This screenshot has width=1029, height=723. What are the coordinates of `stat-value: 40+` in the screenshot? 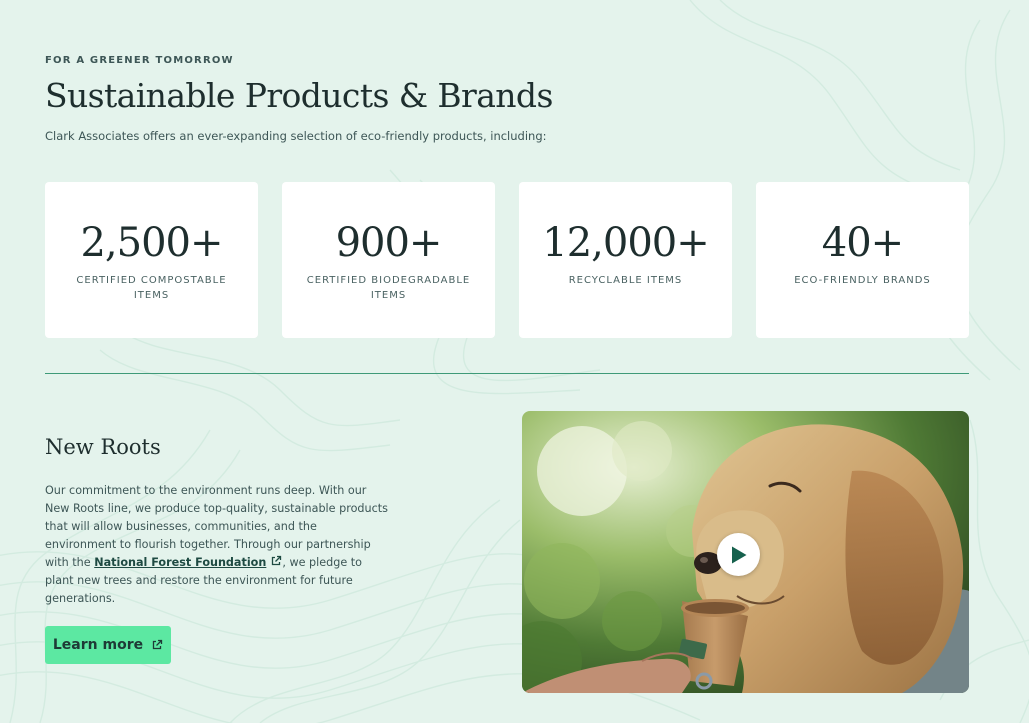 It's located at (862, 243).